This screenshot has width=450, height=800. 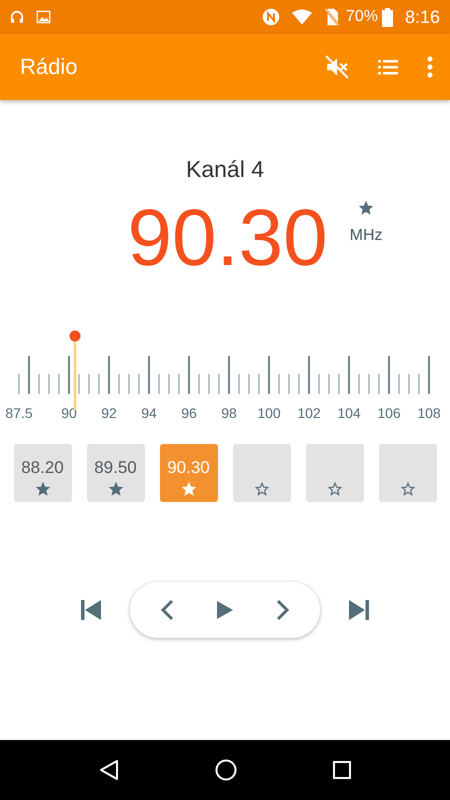 What do you see at coordinates (271, 17) in the screenshot?
I see `nfc-icon` at bounding box center [271, 17].